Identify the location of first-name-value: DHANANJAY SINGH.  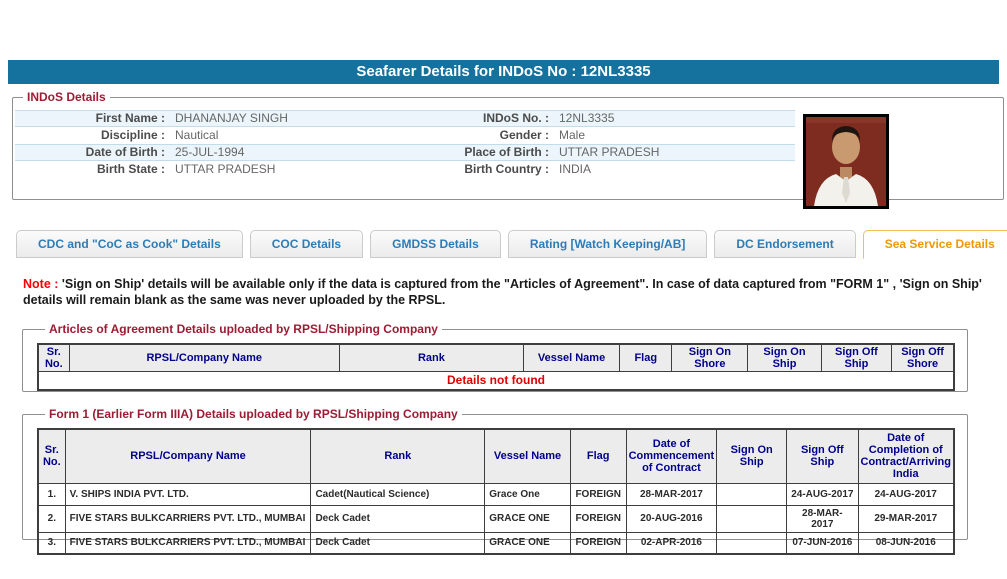
(231, 118).